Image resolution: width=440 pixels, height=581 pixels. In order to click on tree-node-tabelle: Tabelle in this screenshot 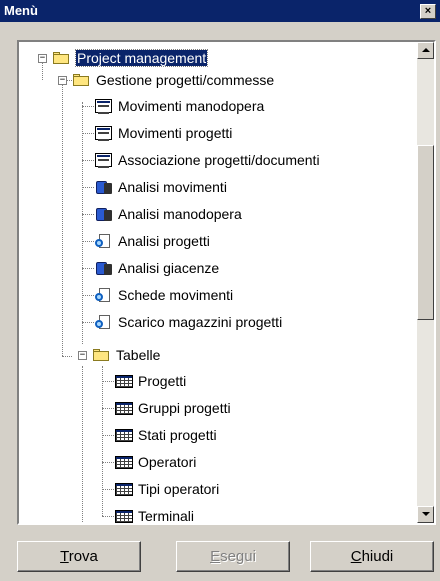, I will do `click(126, 355)`.